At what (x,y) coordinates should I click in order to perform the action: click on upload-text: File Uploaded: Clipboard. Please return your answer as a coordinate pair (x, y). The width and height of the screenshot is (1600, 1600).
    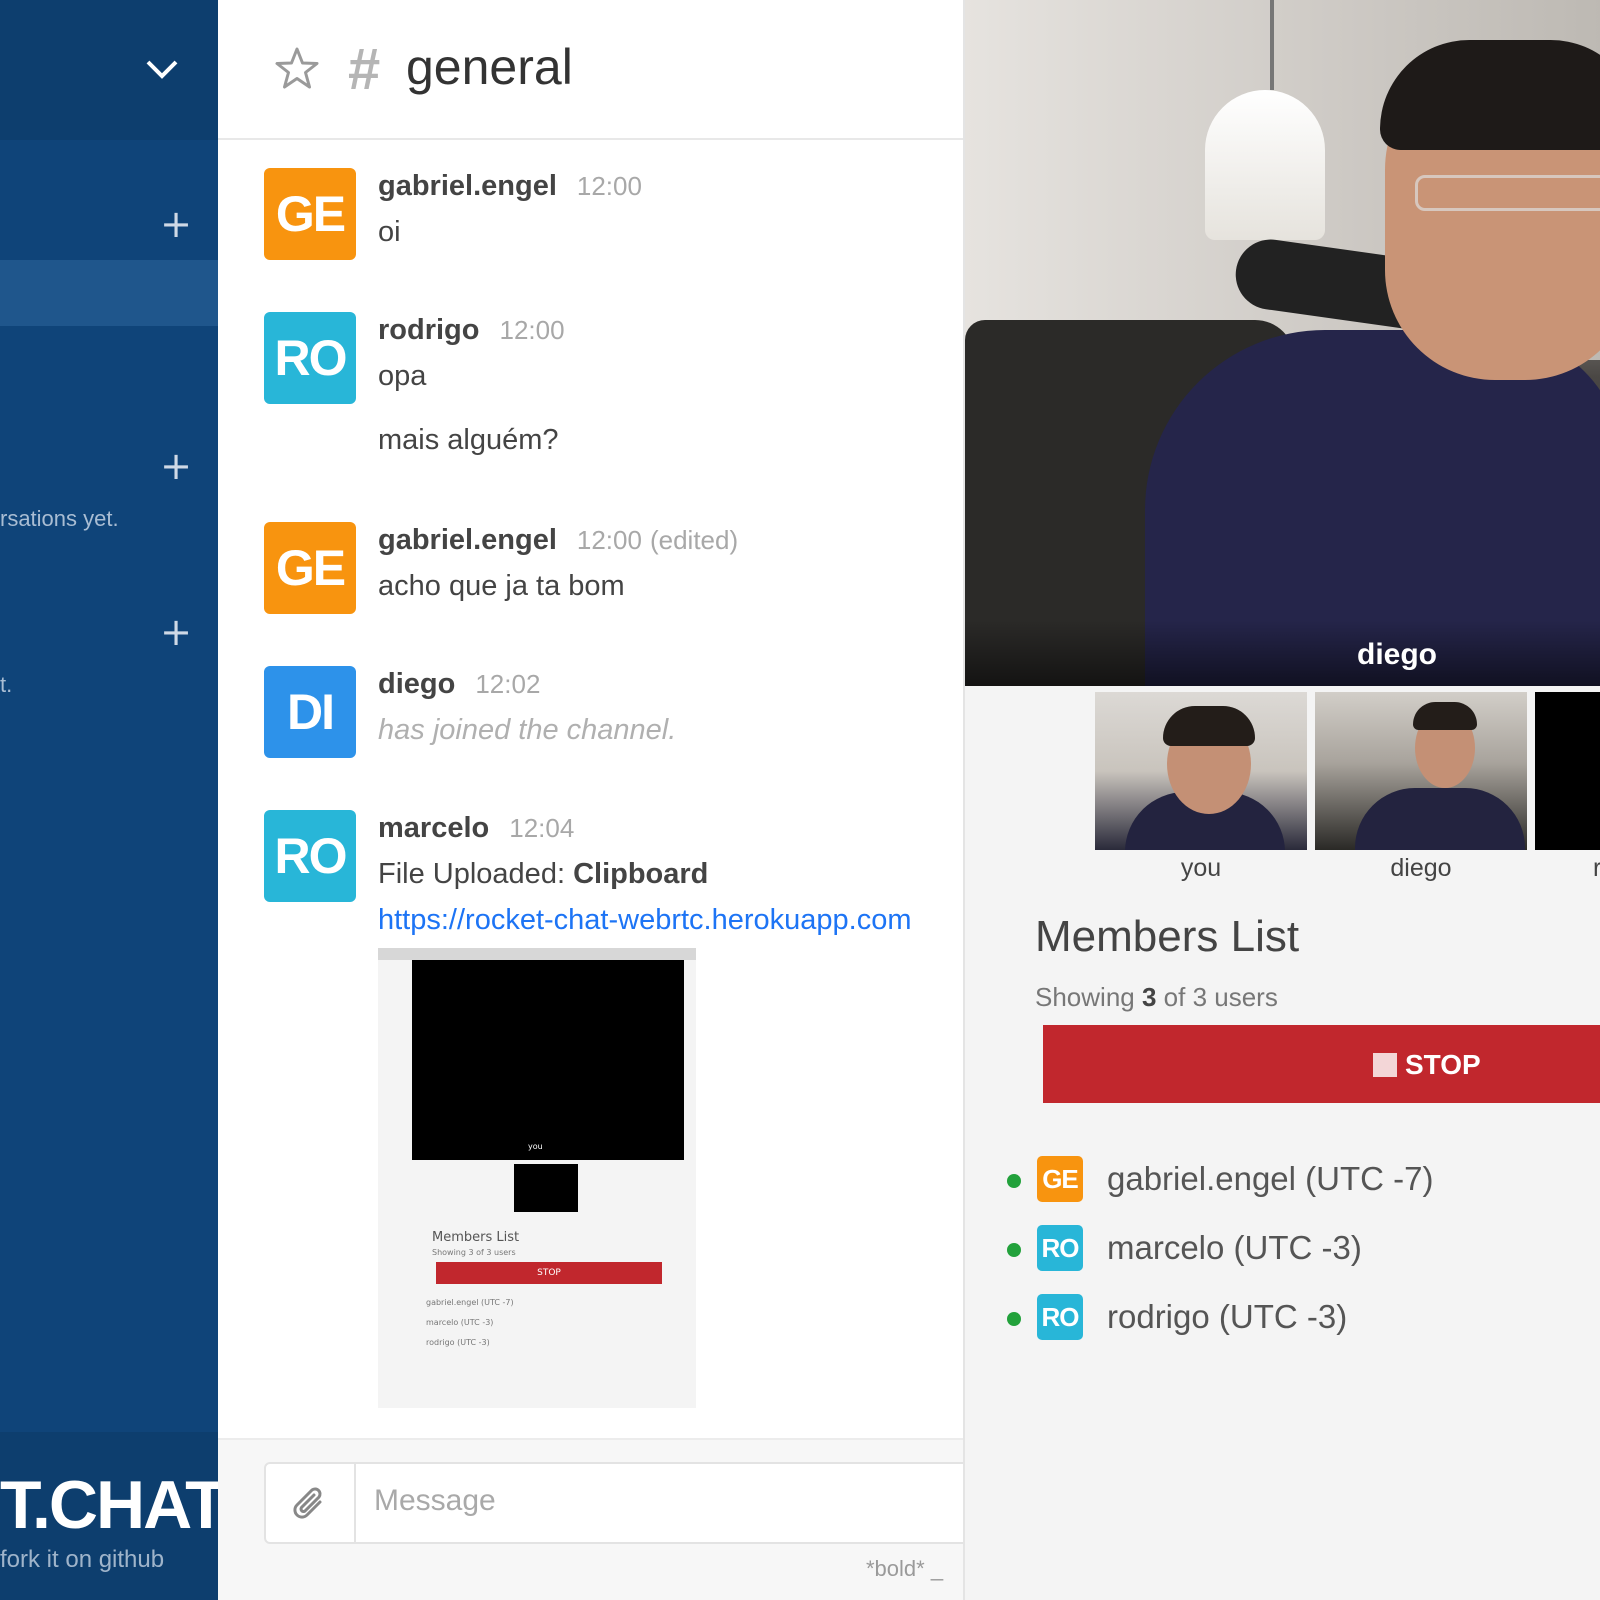
    Looking at the image, I should click on (543, 874).